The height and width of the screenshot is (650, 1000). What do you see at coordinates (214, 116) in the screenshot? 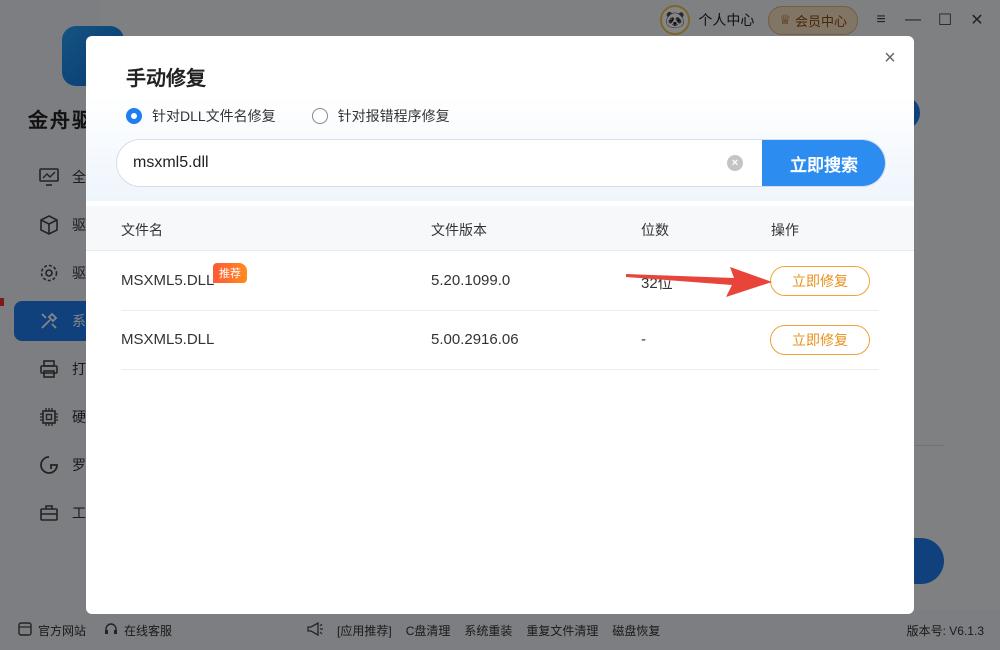
I see `radio-label: 针对DLL文件名修复` at bounding box center [214, 116].